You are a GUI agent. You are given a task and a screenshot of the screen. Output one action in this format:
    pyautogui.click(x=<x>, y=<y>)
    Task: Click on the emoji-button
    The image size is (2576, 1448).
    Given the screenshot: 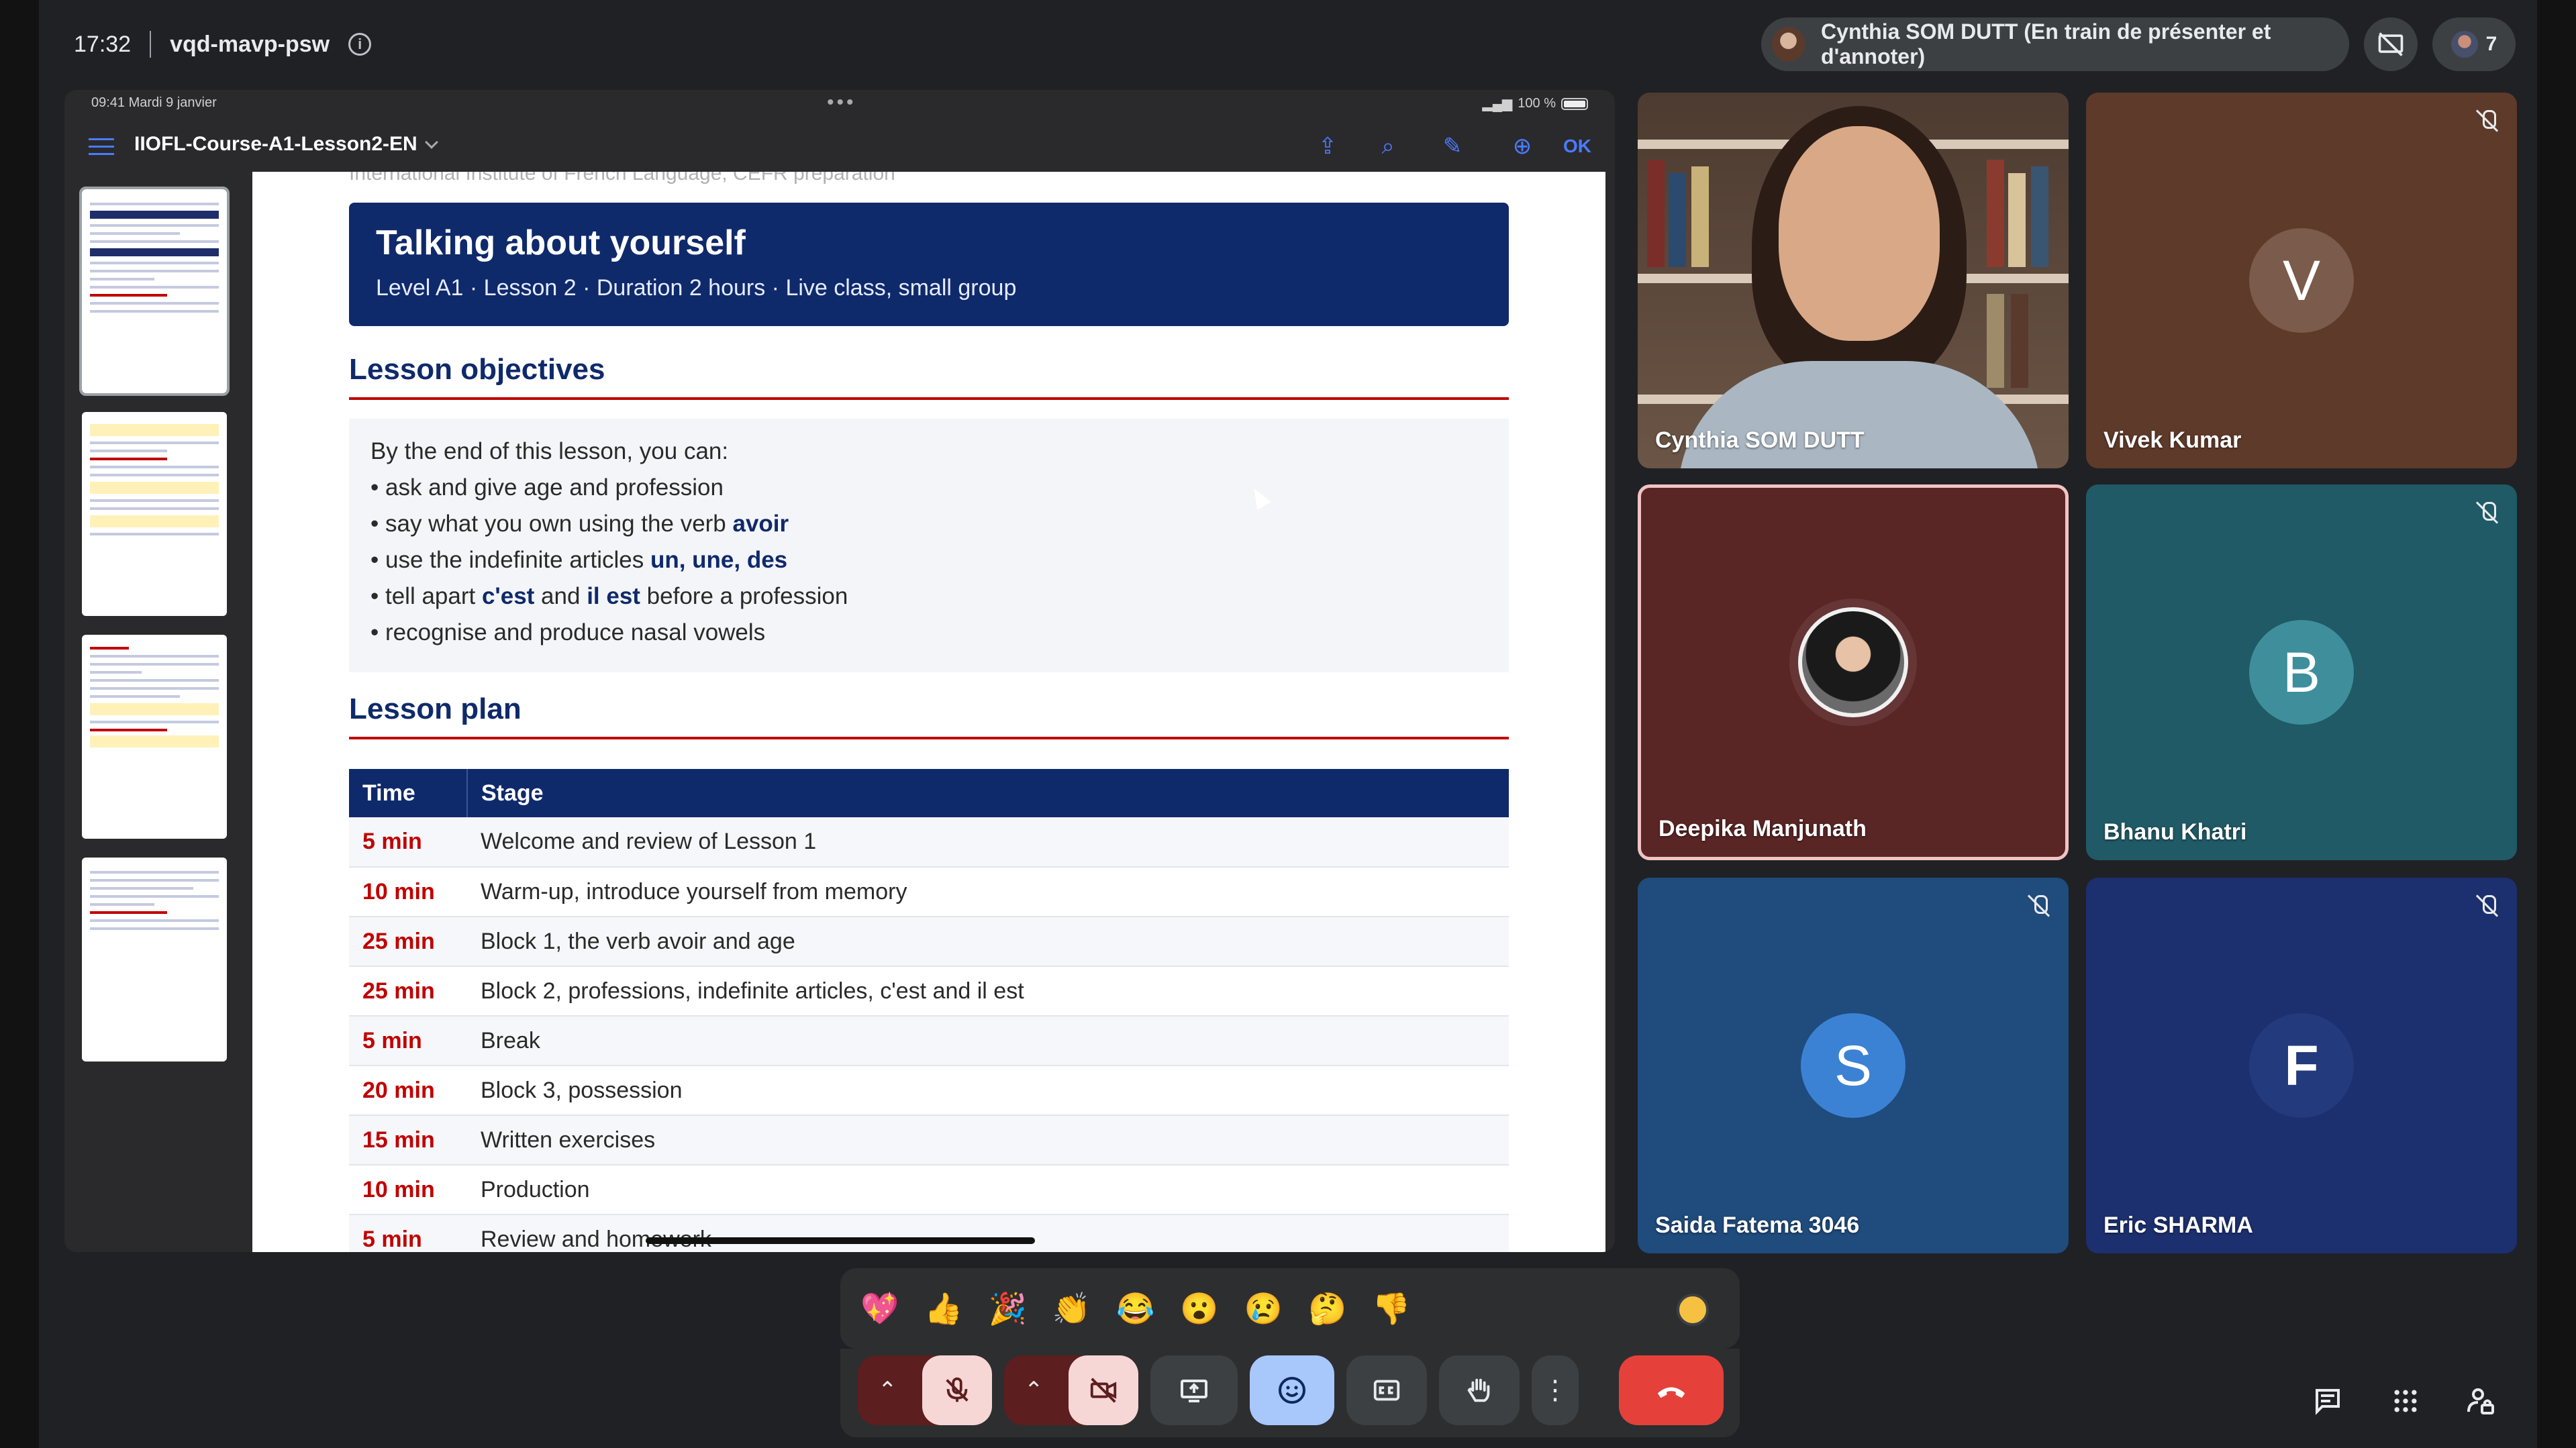 What is the action you would take?
    pyautogui.click(x=1292, y=1390)
    